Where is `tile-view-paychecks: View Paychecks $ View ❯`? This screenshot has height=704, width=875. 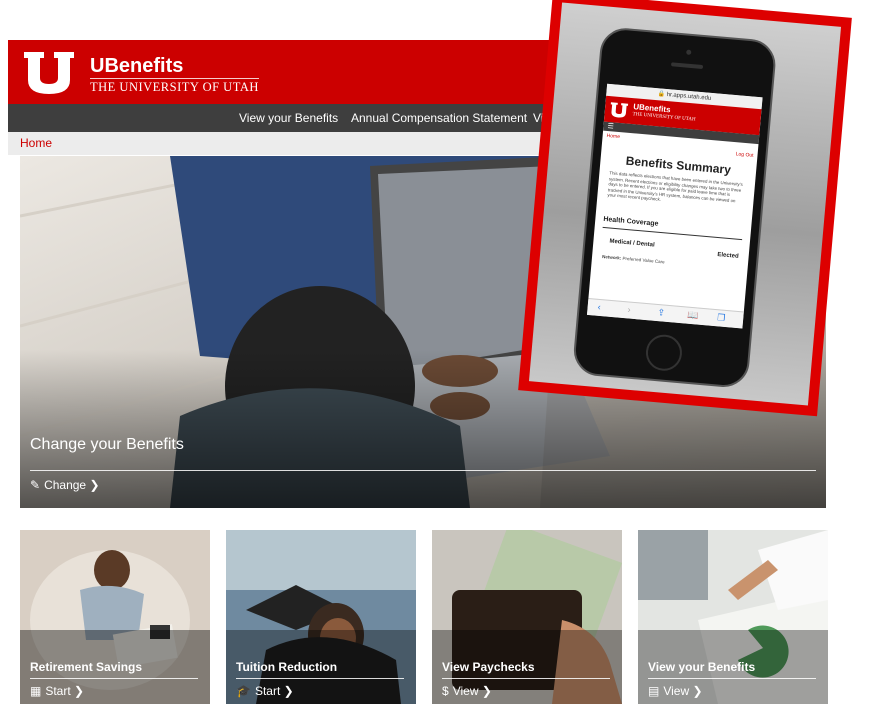
tile-view-paychecks: View Paychecks $ View ❯ is located at coordinates (527, 617).